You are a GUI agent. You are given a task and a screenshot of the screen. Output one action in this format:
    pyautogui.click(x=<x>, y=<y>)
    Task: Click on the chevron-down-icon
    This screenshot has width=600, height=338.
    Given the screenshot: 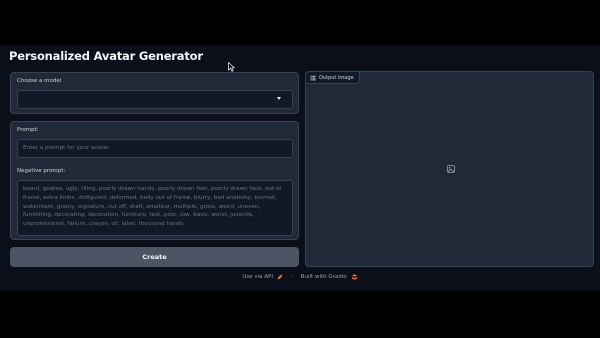 What is the action you would take?
    pyautogui.click(x=279, y=98)
    